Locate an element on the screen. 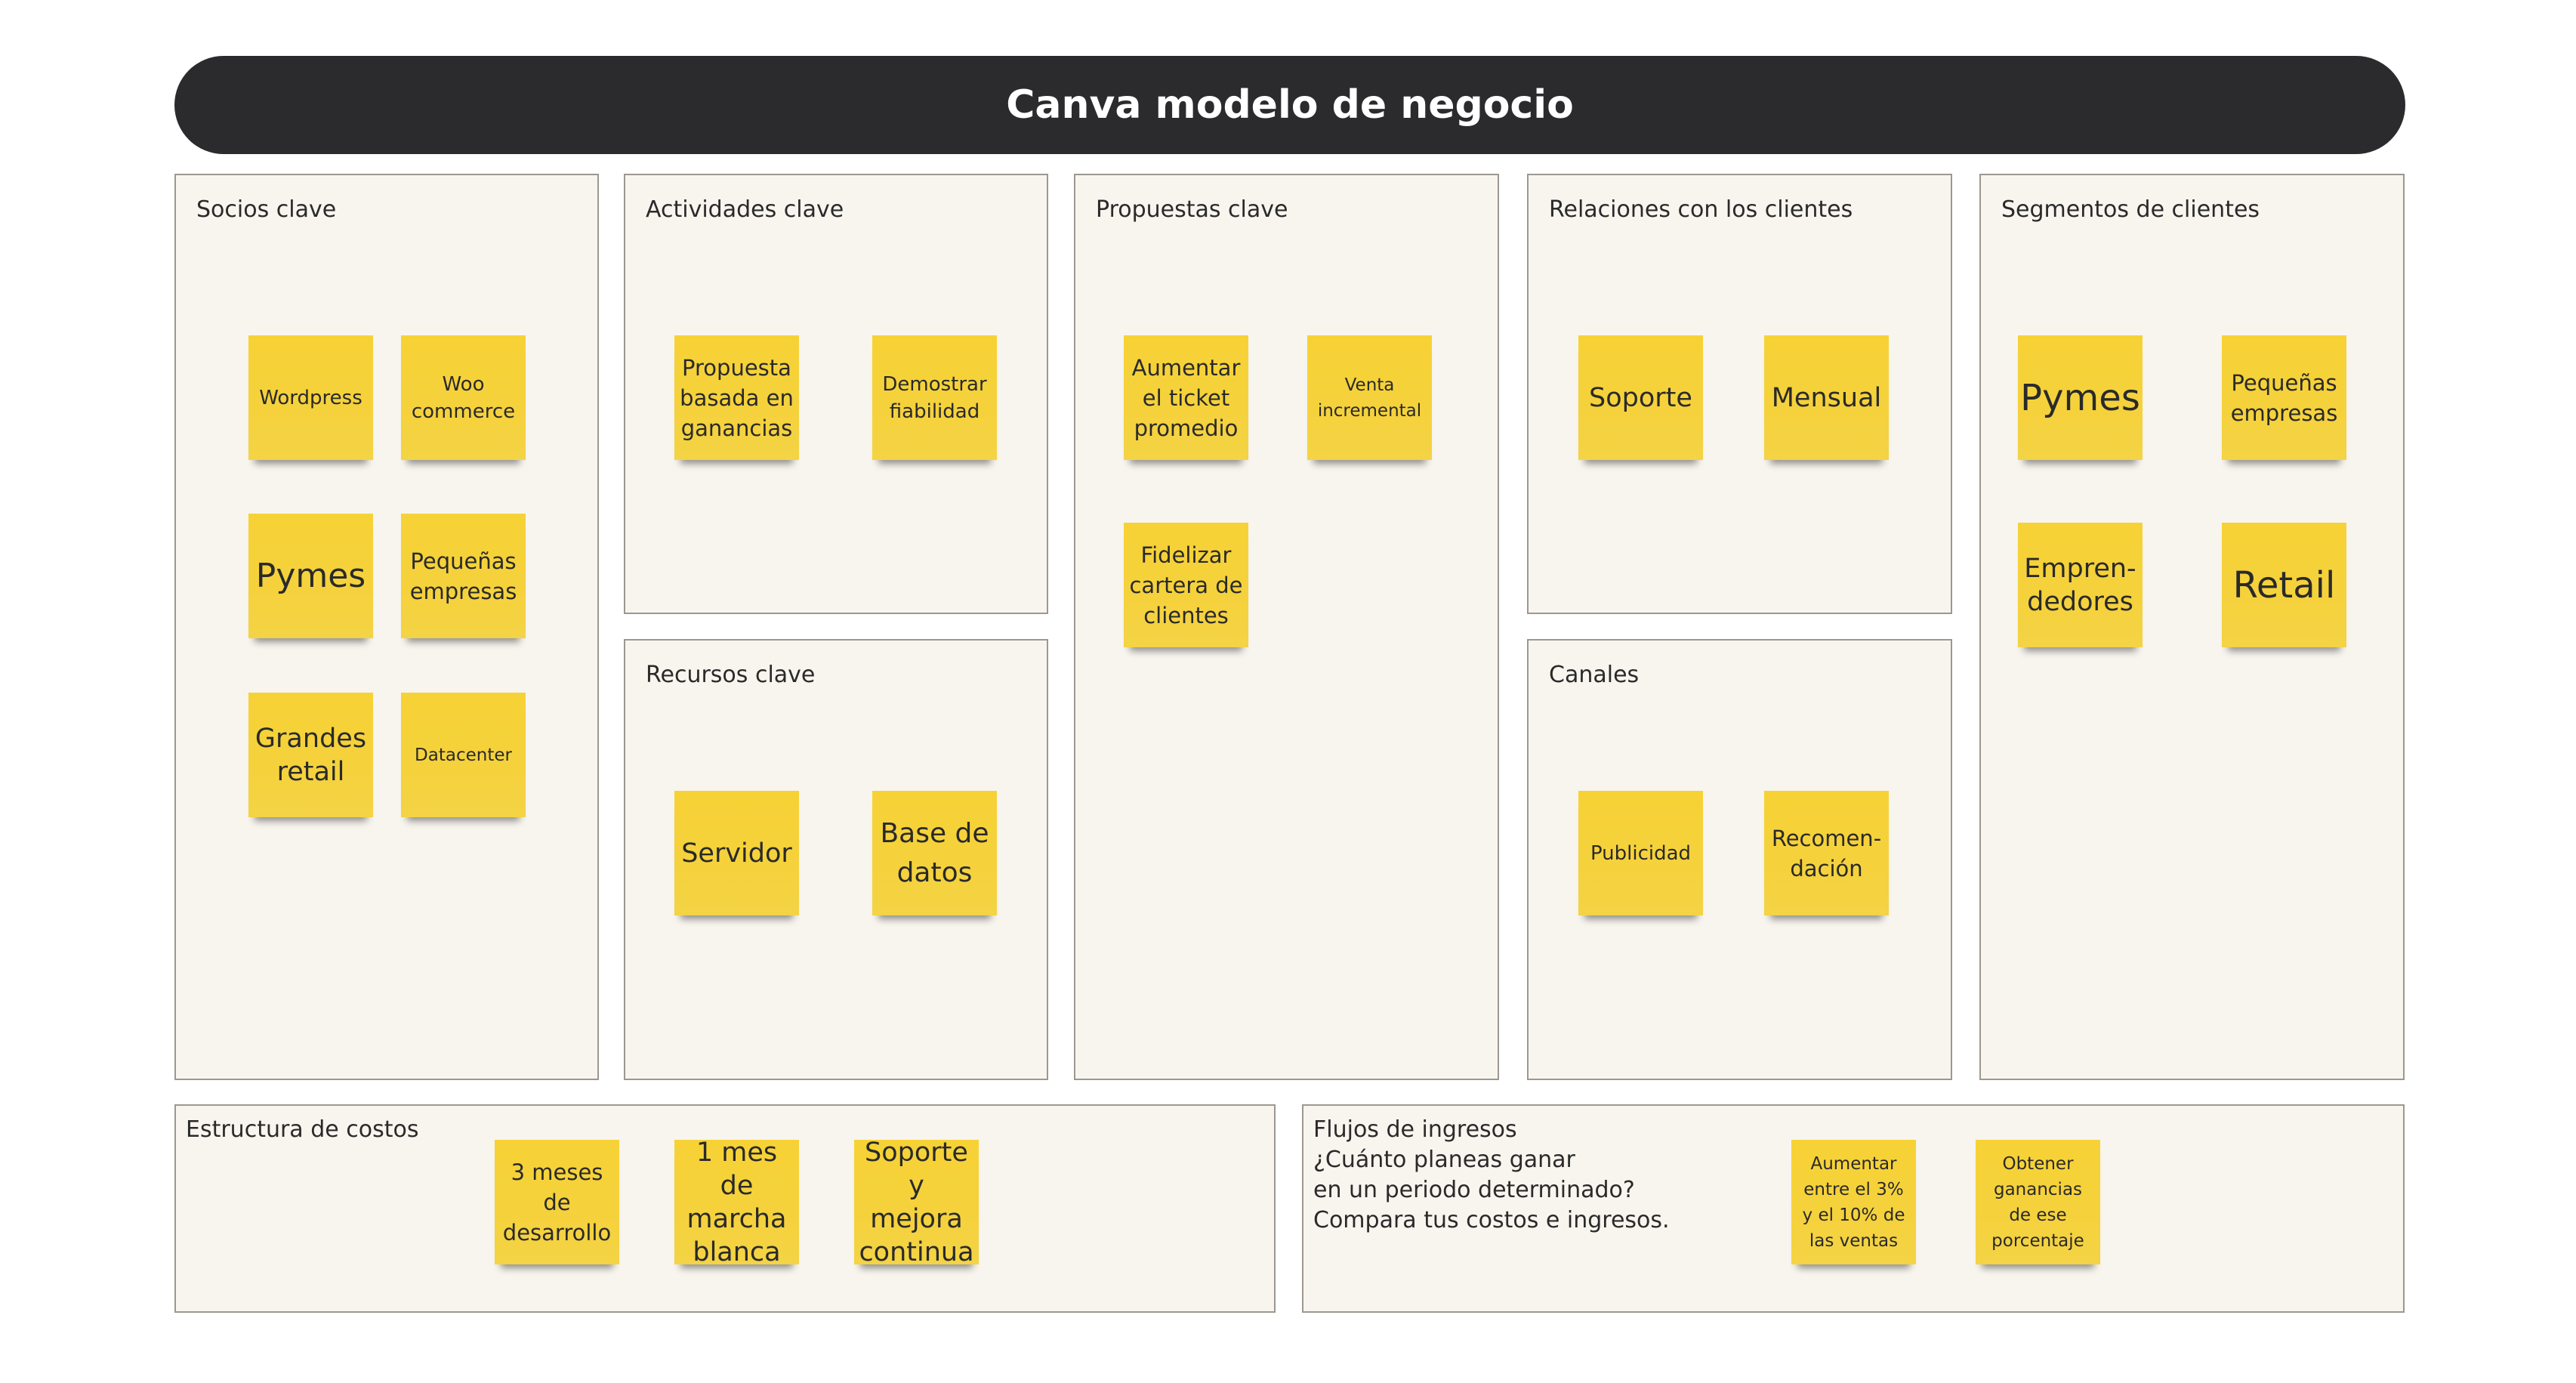 The image size is (2576, 1383). sticky-note: Empren- dedores is located at coordinates (2080, 585).